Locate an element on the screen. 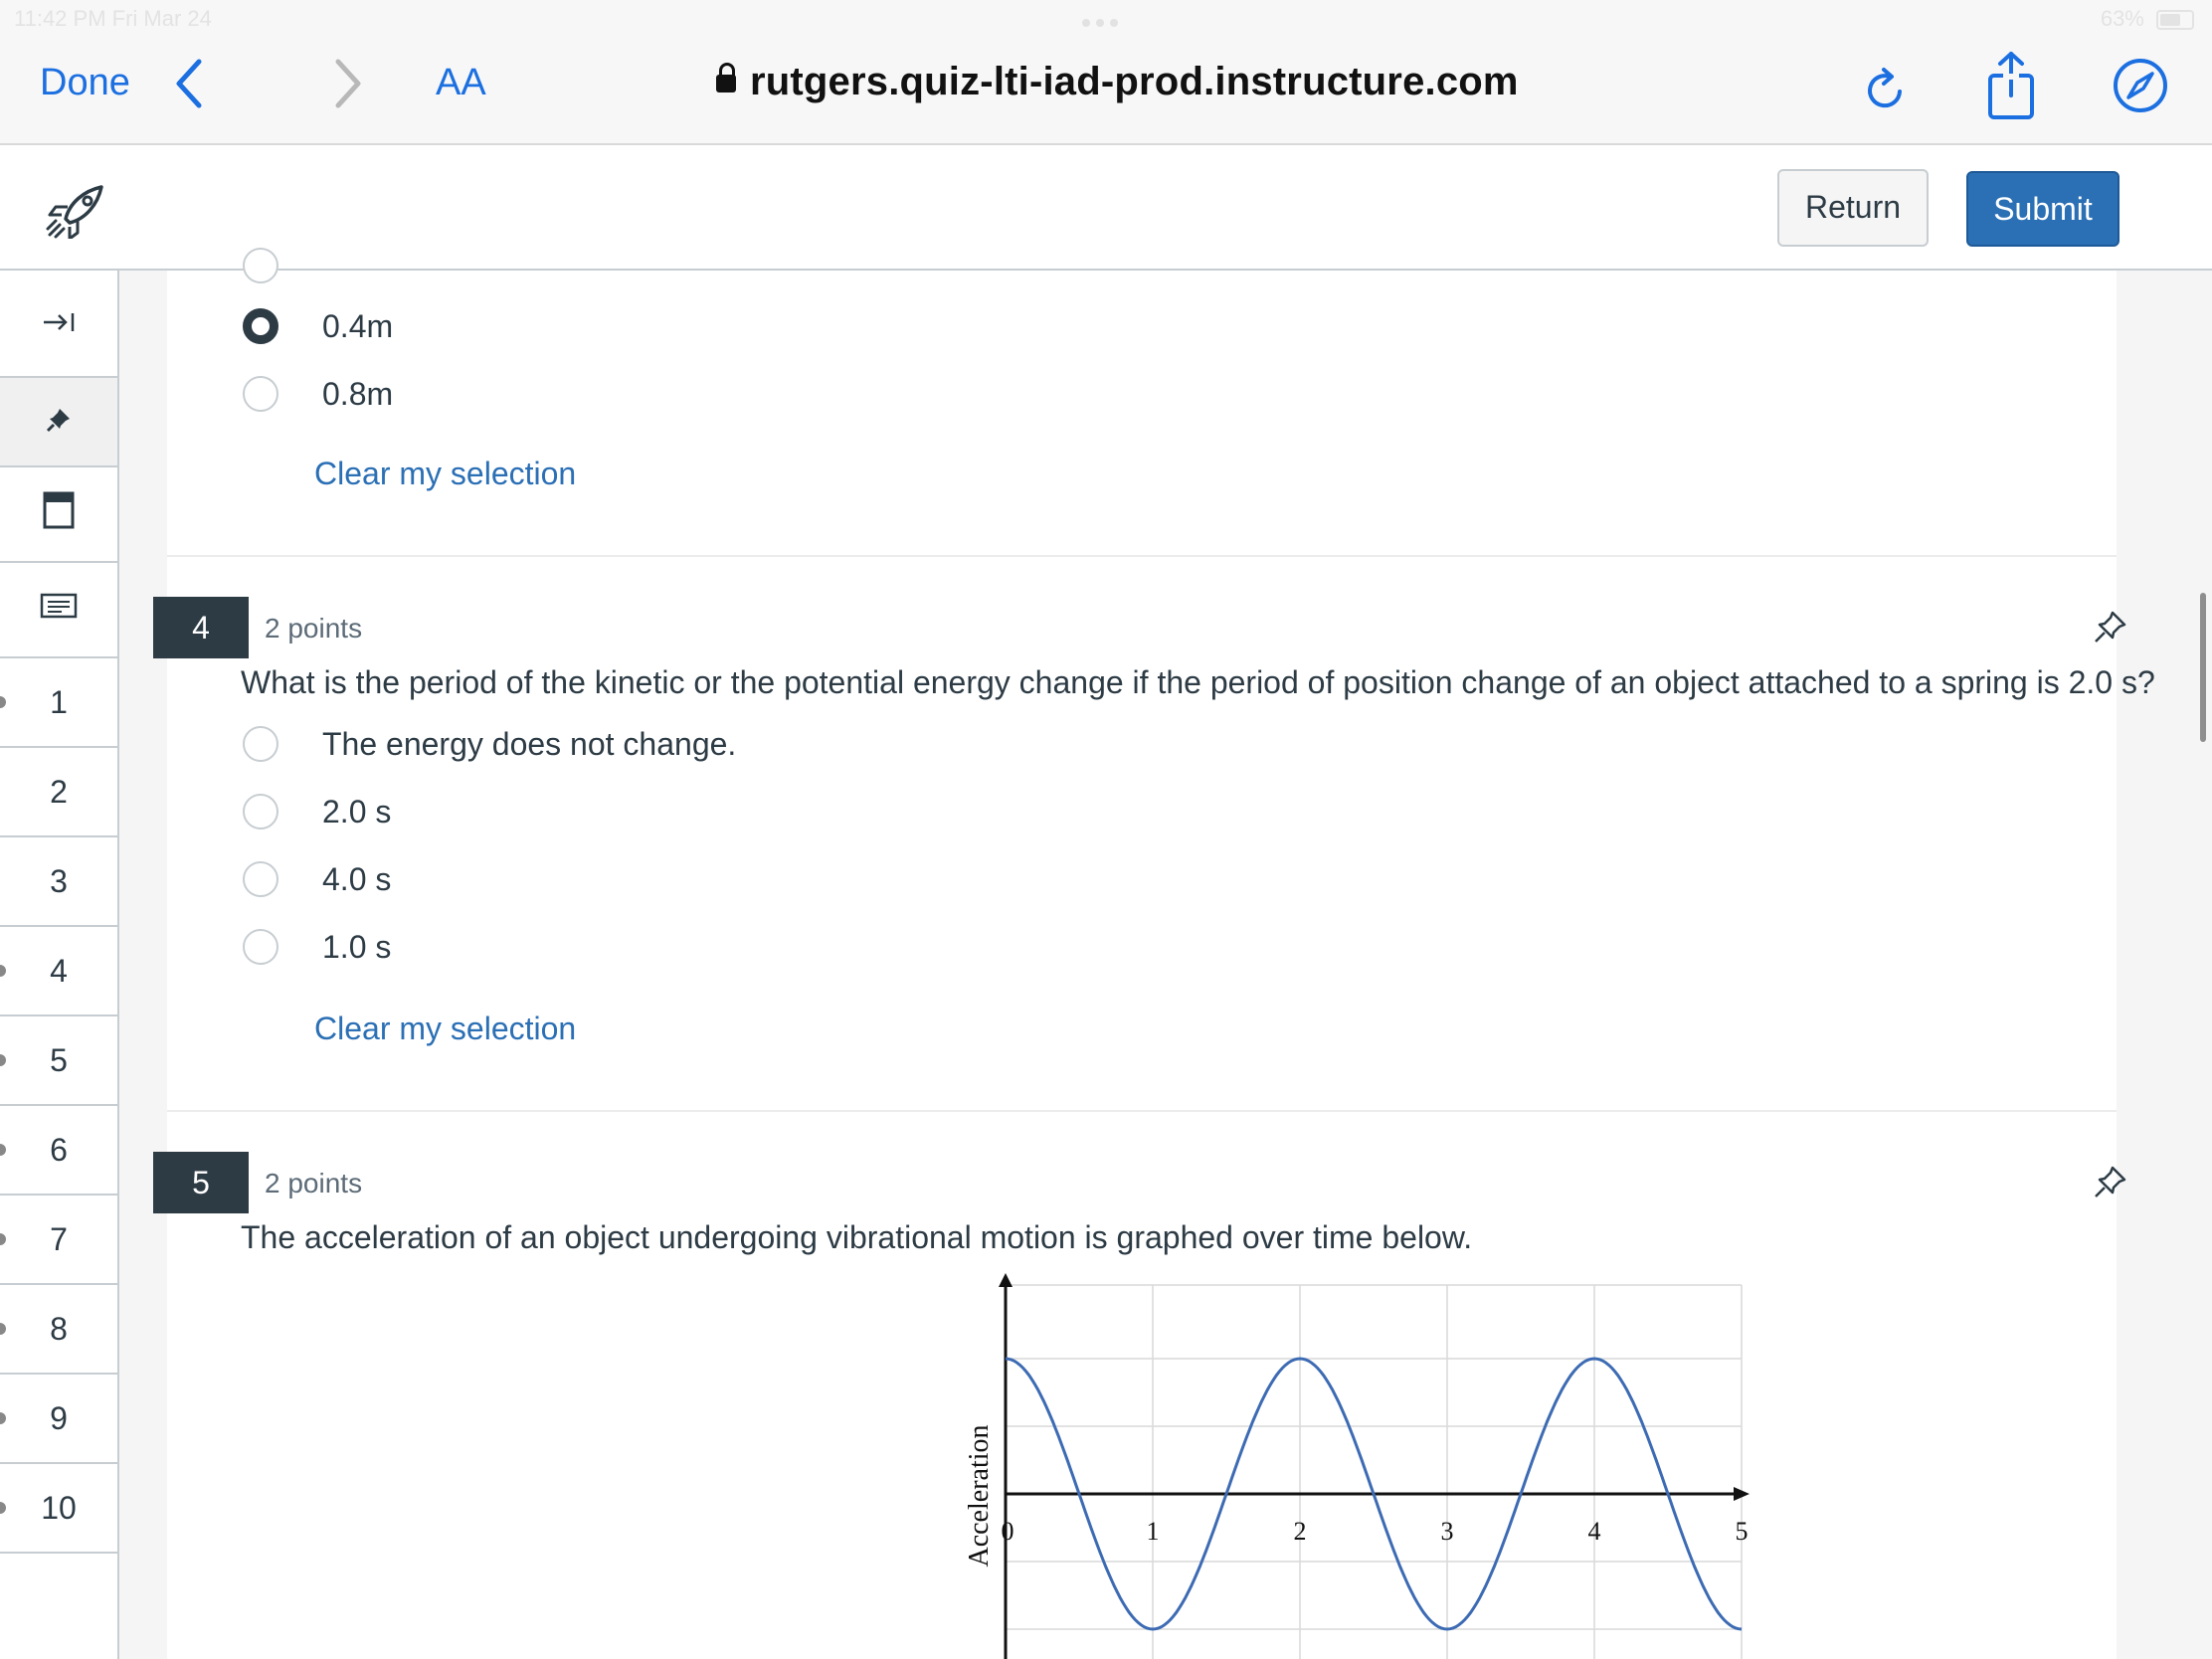 Image resolution: width=2212 pixels, height=1659 pixels. x-tick-label: 5 is located at coordinates (1742, 1531).